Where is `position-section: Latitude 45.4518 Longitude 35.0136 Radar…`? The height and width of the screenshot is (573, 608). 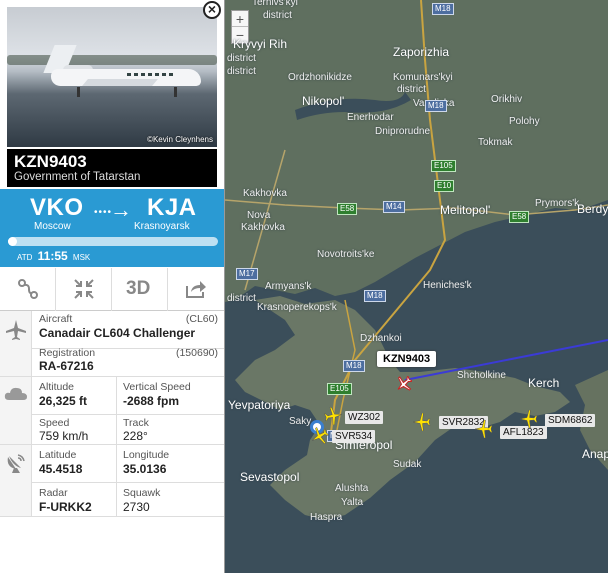 position-section: Latitude 45.4518 Longitude 35.0136 Radar… is located at coordinates (112, 481).